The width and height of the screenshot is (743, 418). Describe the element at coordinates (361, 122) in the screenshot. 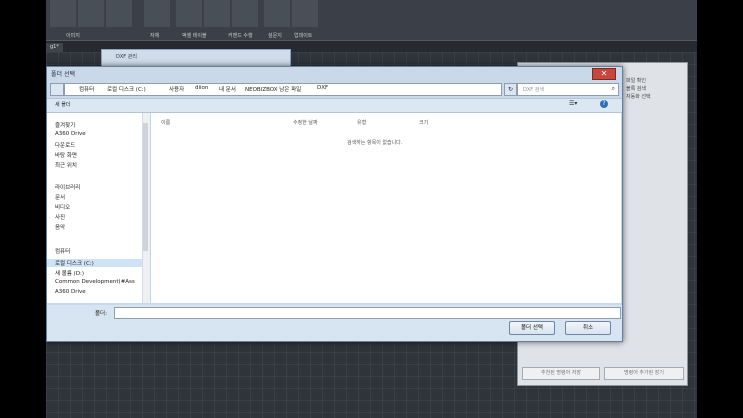

I see `column-header-type: 유형` at that location.